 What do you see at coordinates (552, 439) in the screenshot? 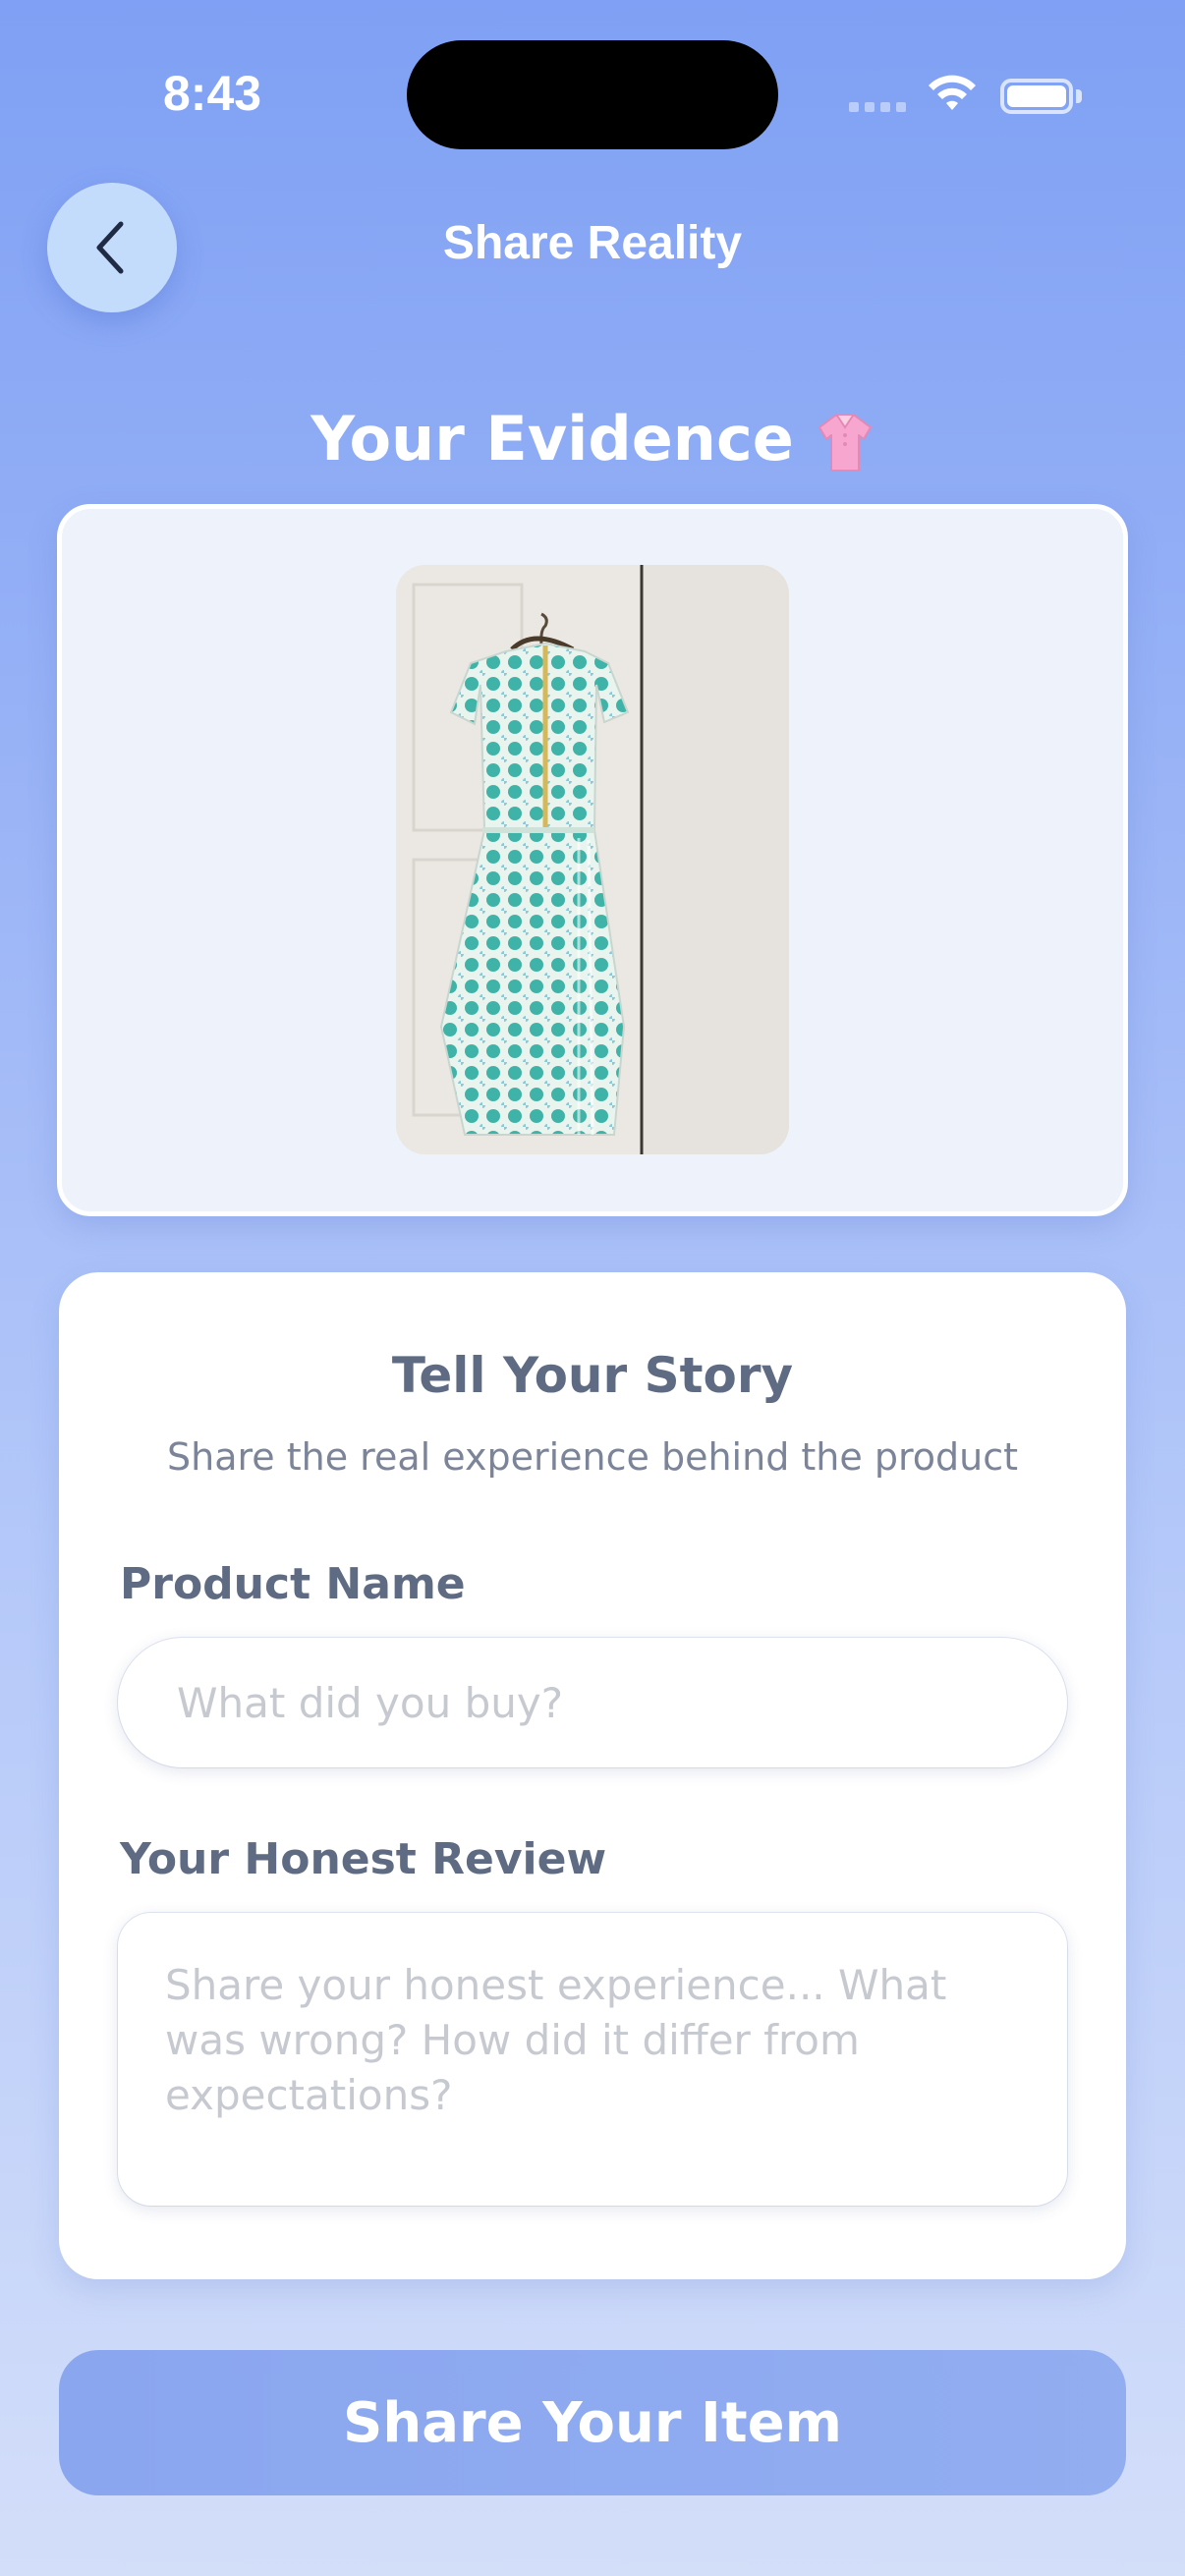
I see `evidence-title: Your Evidence` at bounding box center [552, 439].